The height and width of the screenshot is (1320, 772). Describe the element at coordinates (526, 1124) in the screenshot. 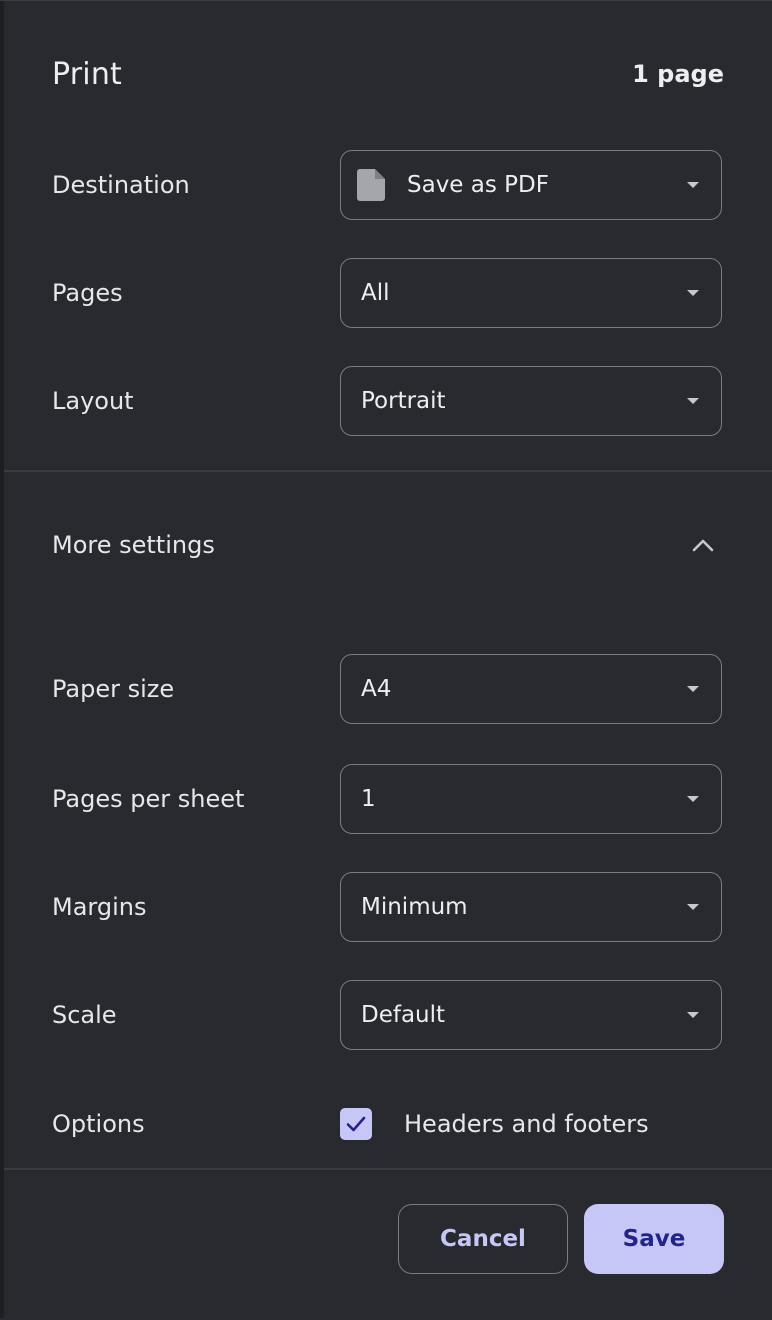

I see `headers-footers-label: Headers and footers` at that location.